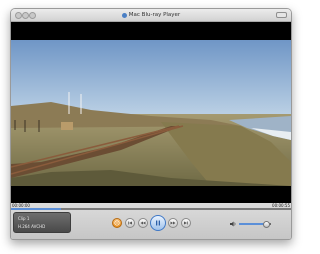 The width and height of the screenshot is (320, 254). What do you see at coordinates (151, 209) in the screenshot?
I see `seek-bar` at bounding box center [151, 209].